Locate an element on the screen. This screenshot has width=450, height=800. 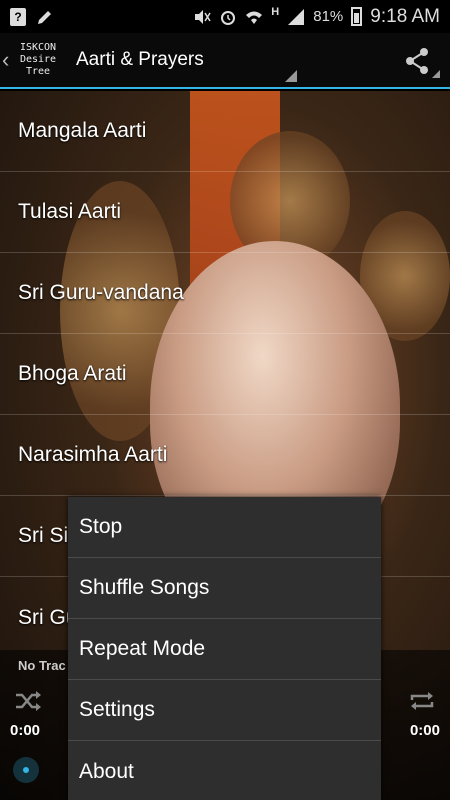
shuffle-icon is located at coordinates (28, 701).